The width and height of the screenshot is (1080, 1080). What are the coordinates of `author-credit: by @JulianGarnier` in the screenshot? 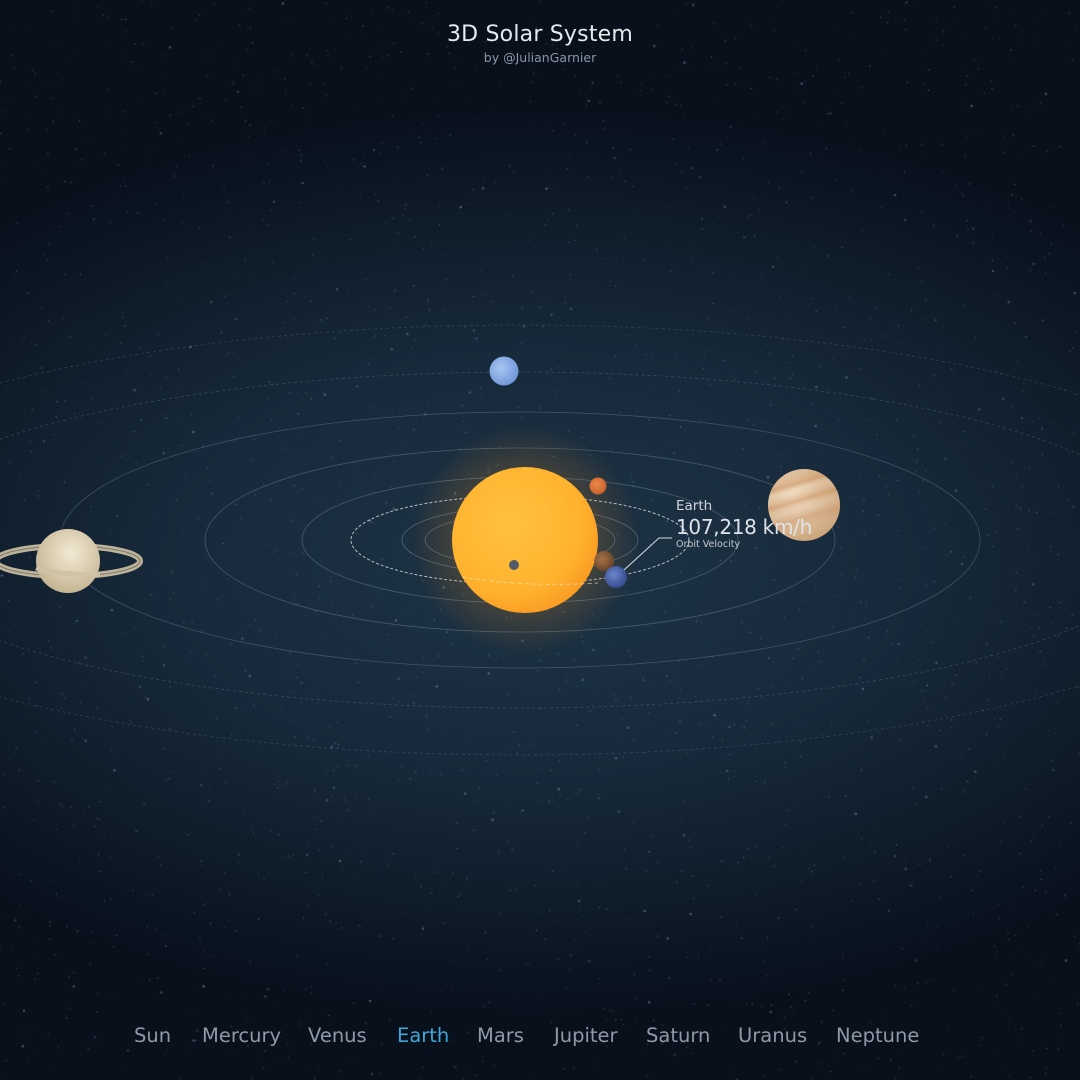 It's located at (540, 57).